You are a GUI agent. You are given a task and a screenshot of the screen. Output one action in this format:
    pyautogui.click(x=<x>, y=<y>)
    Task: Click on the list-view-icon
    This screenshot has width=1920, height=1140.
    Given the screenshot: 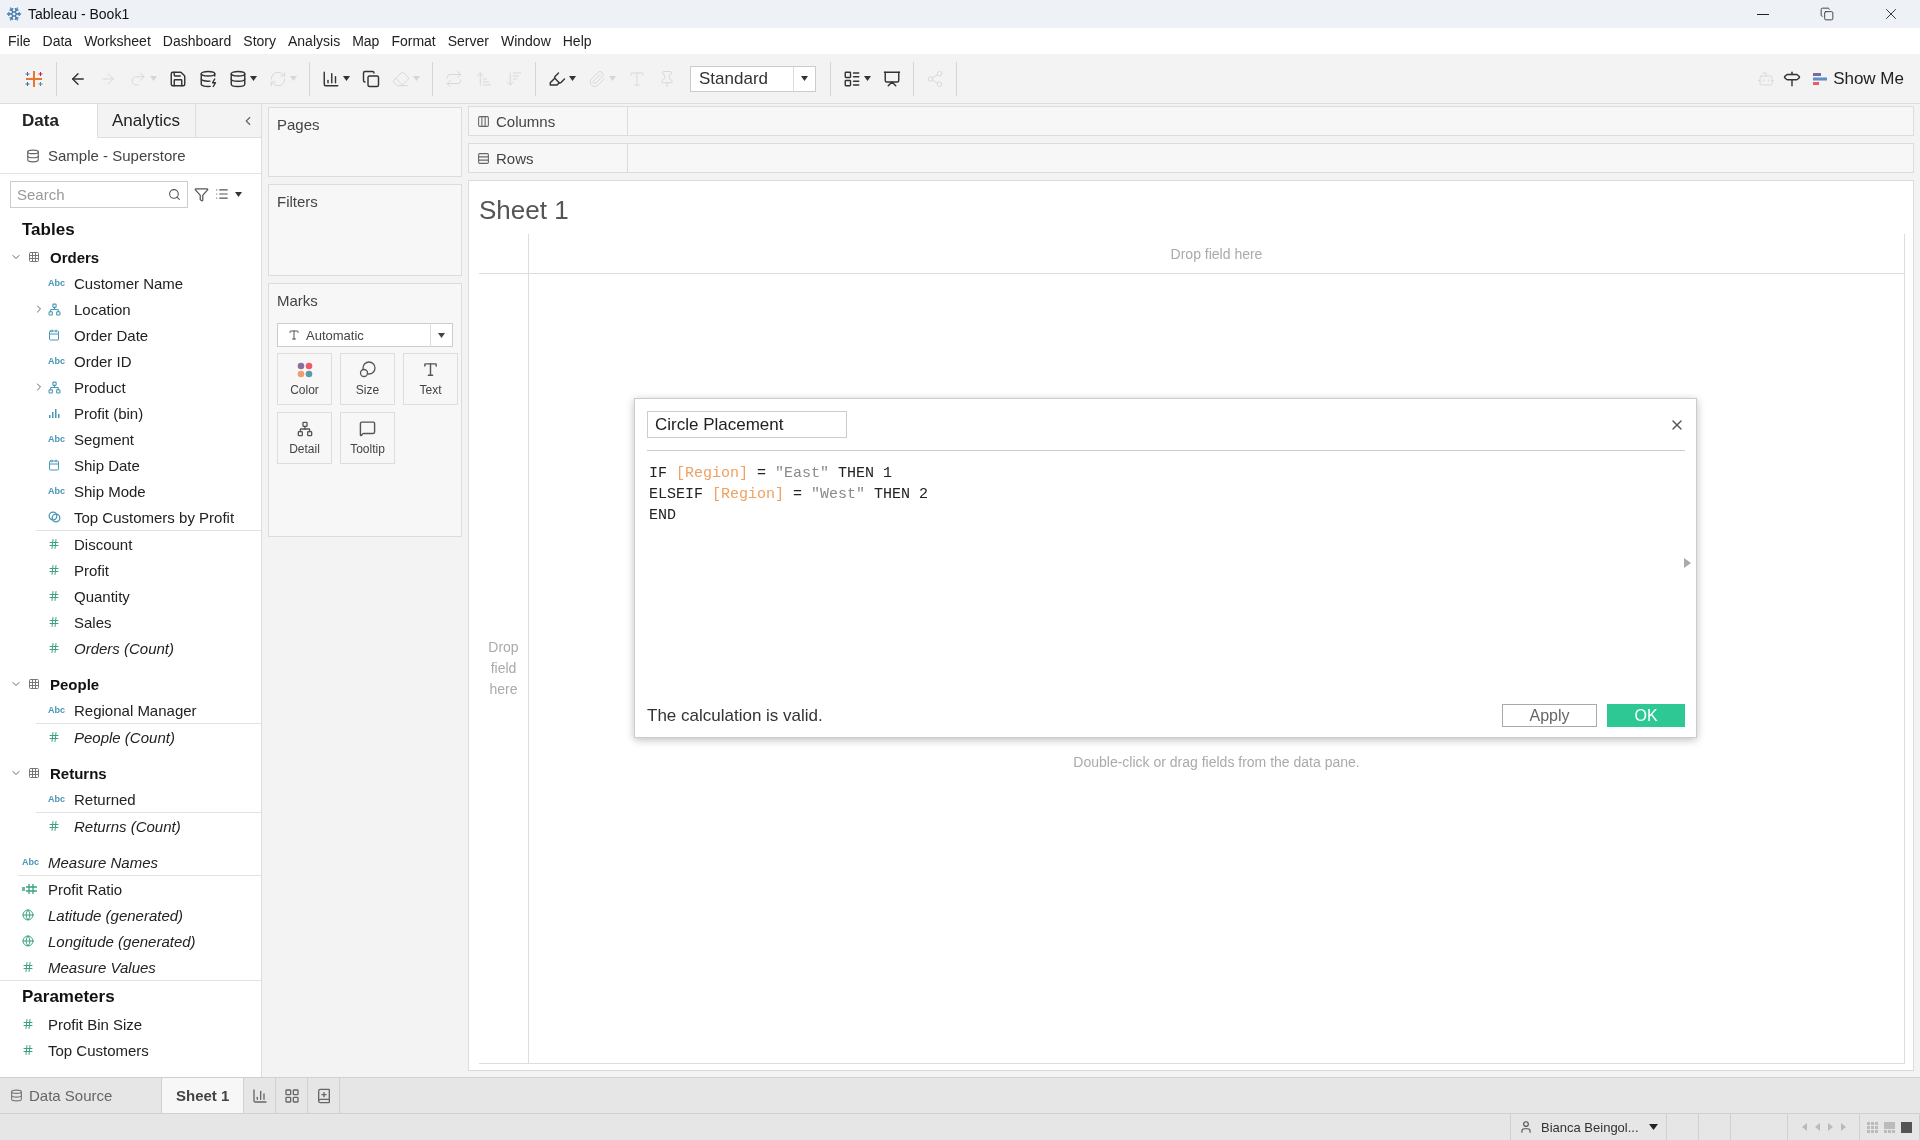 What is the action you would take?
    pyautogui.click(x=222, y=194)
    